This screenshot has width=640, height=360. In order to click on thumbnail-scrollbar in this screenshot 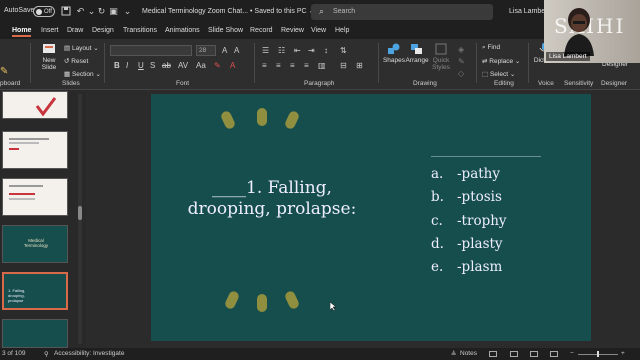, I will do `click(80, 219)`.